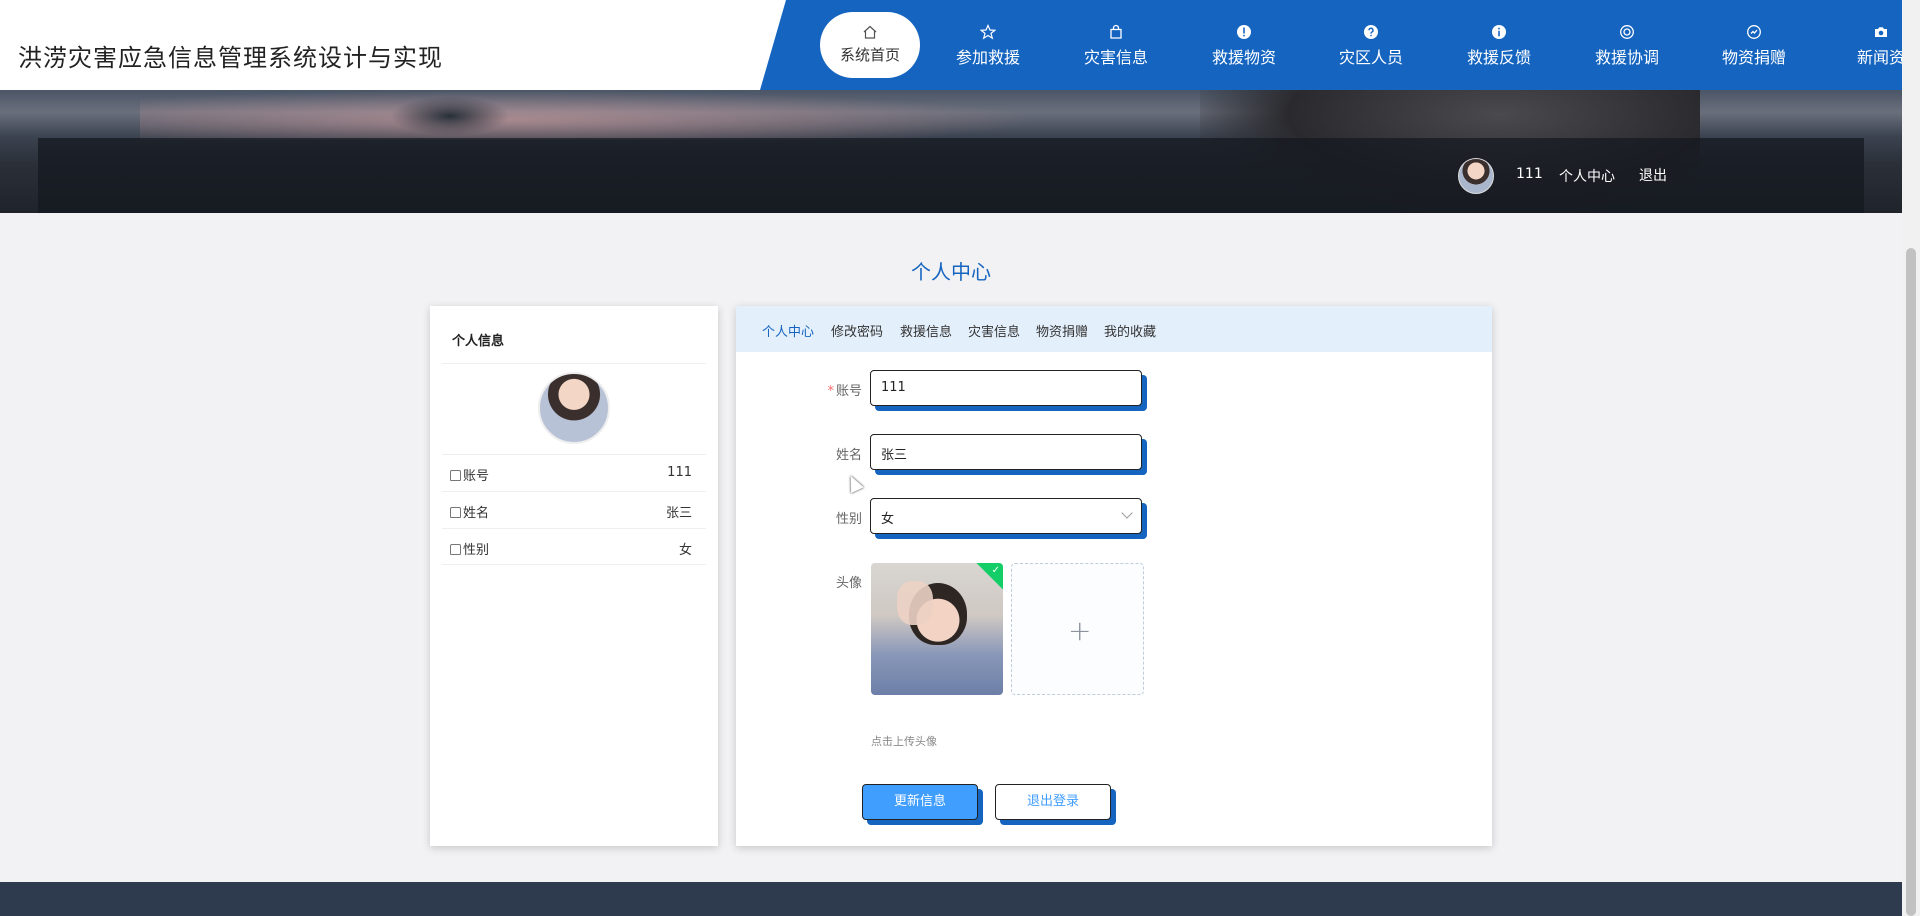 The height and width of the screenshot is (916, 1920). Describe the element at coordinates (1753, 57) in the screenshot. I see `nav-label: 物资捐赠` at that location.